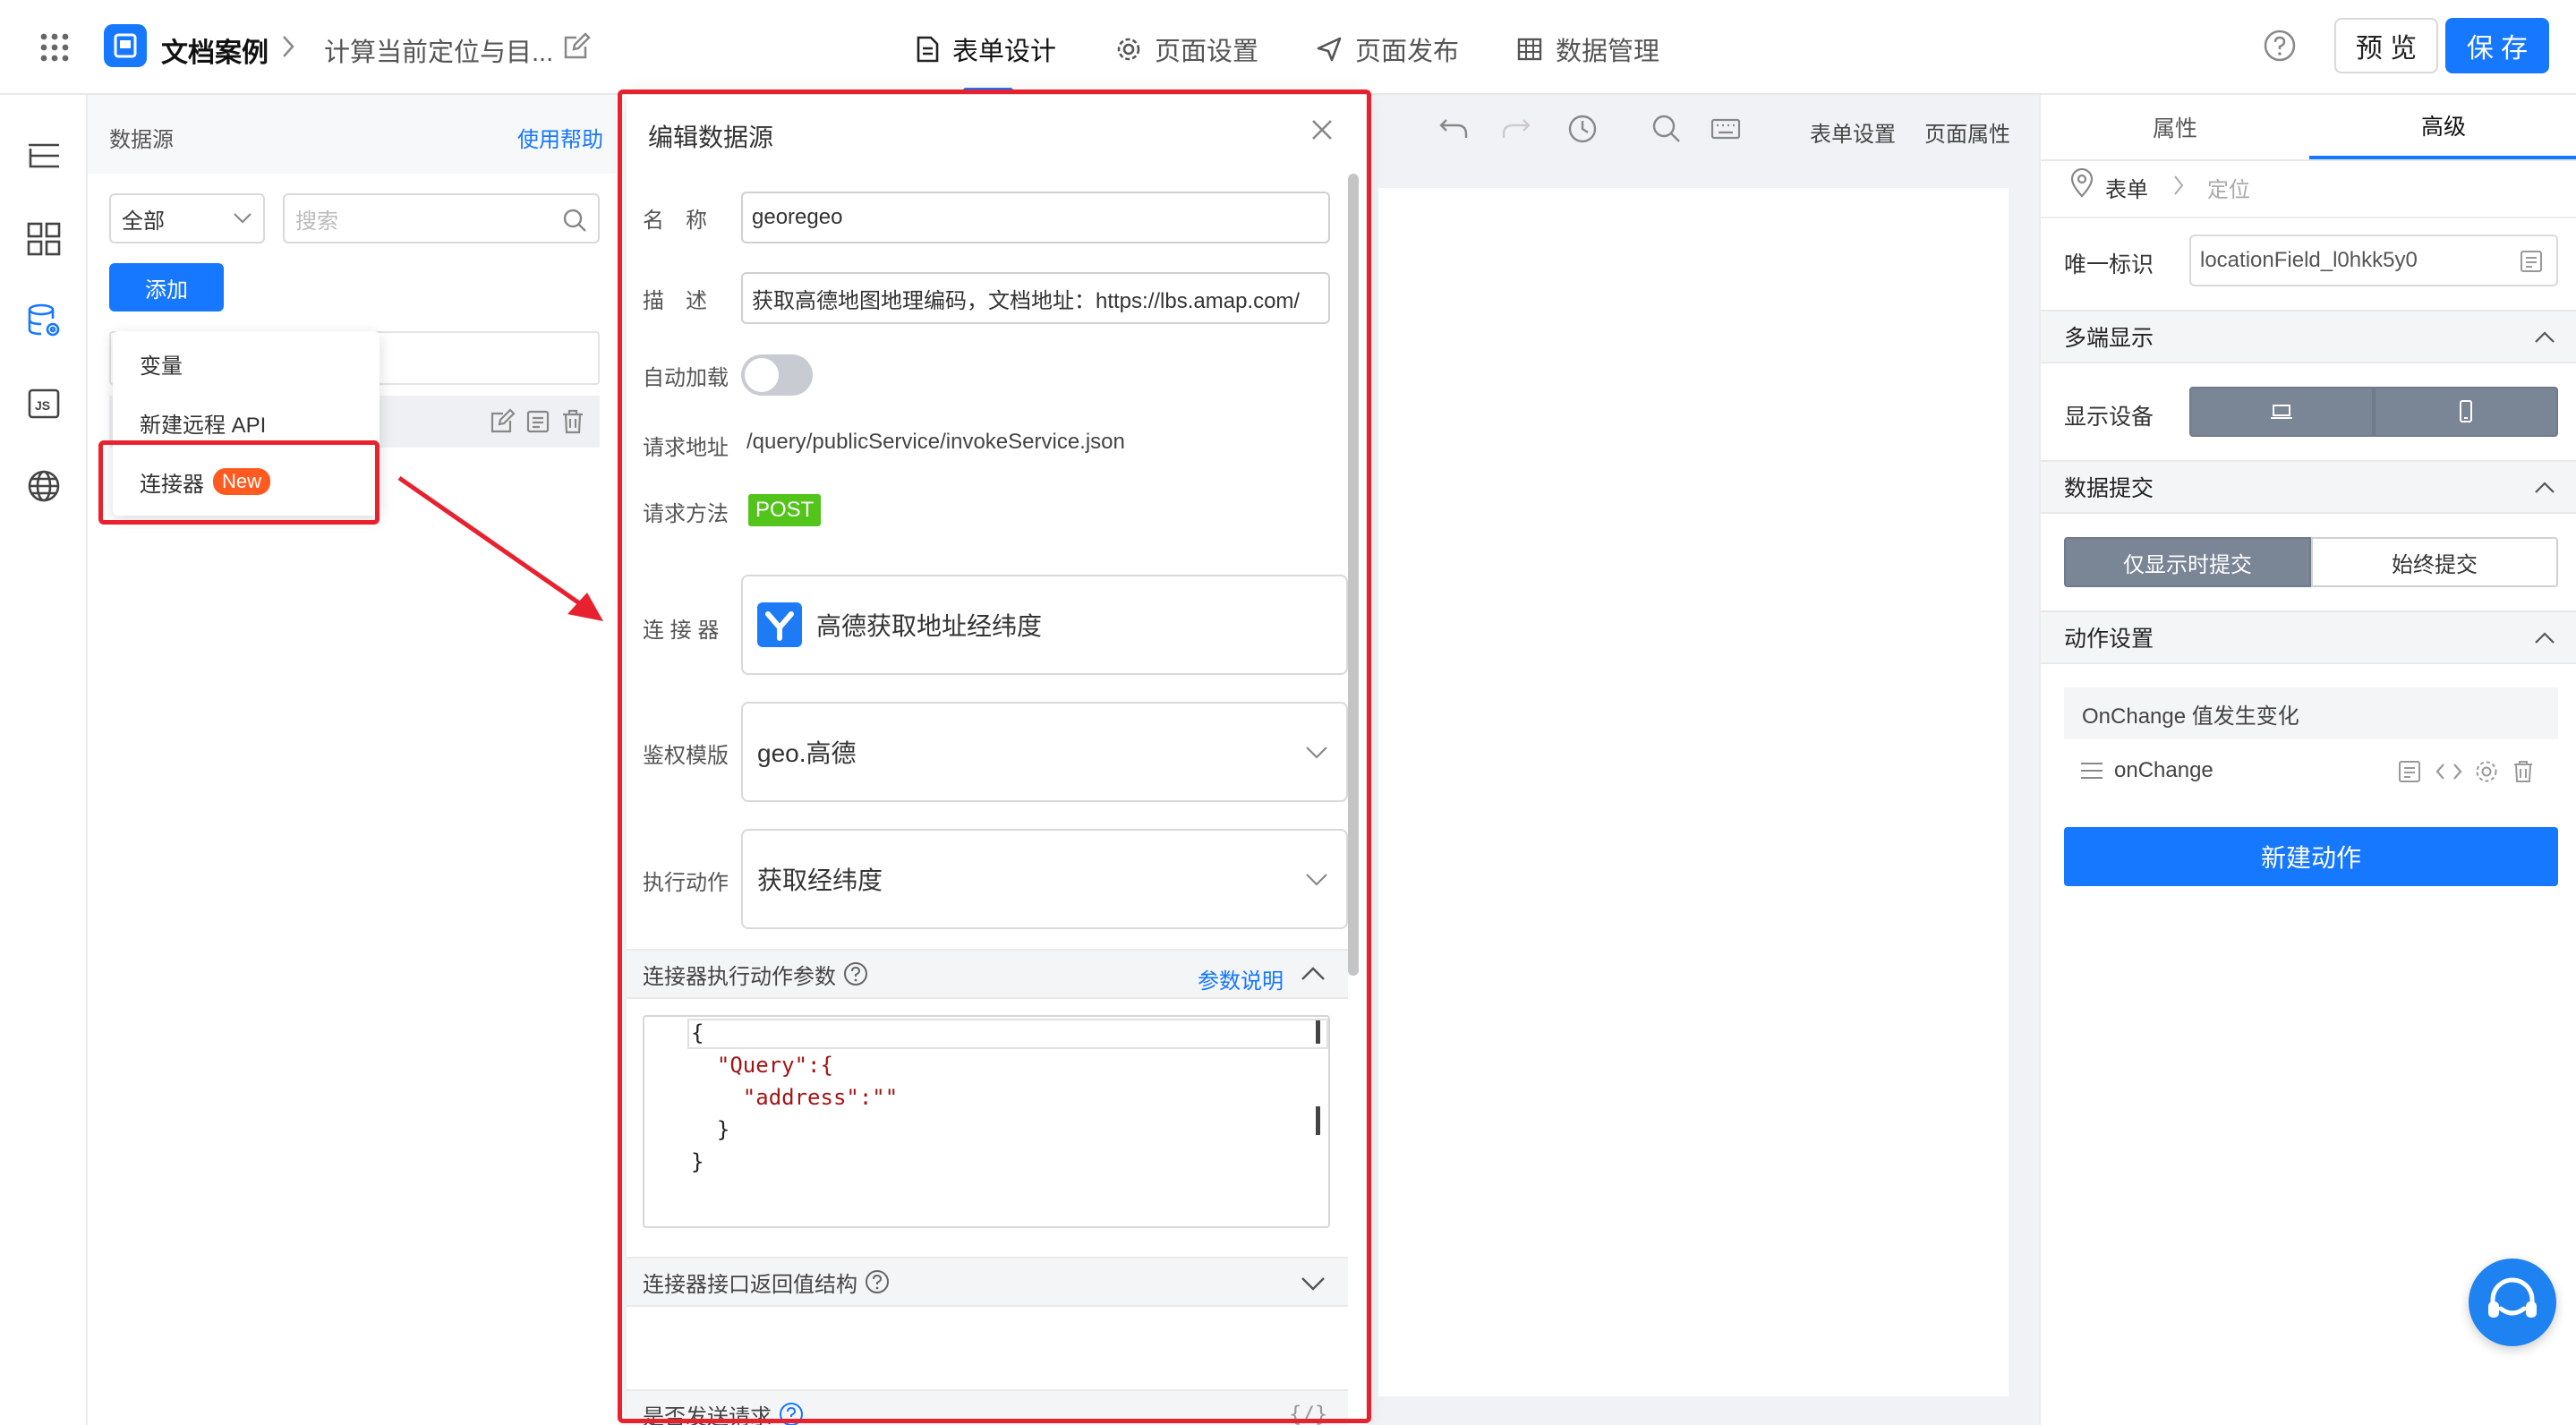  I want to click on breadcrumb-location: 定位, so click(2228, 190).